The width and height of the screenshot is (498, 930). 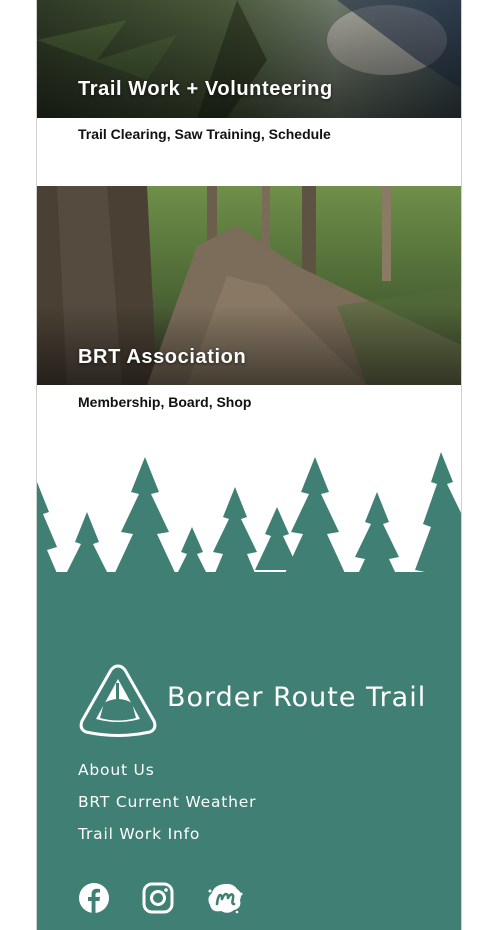 I want to click on trail-work-card: Trail Work + Volunteering, so click(x=249, y=59).